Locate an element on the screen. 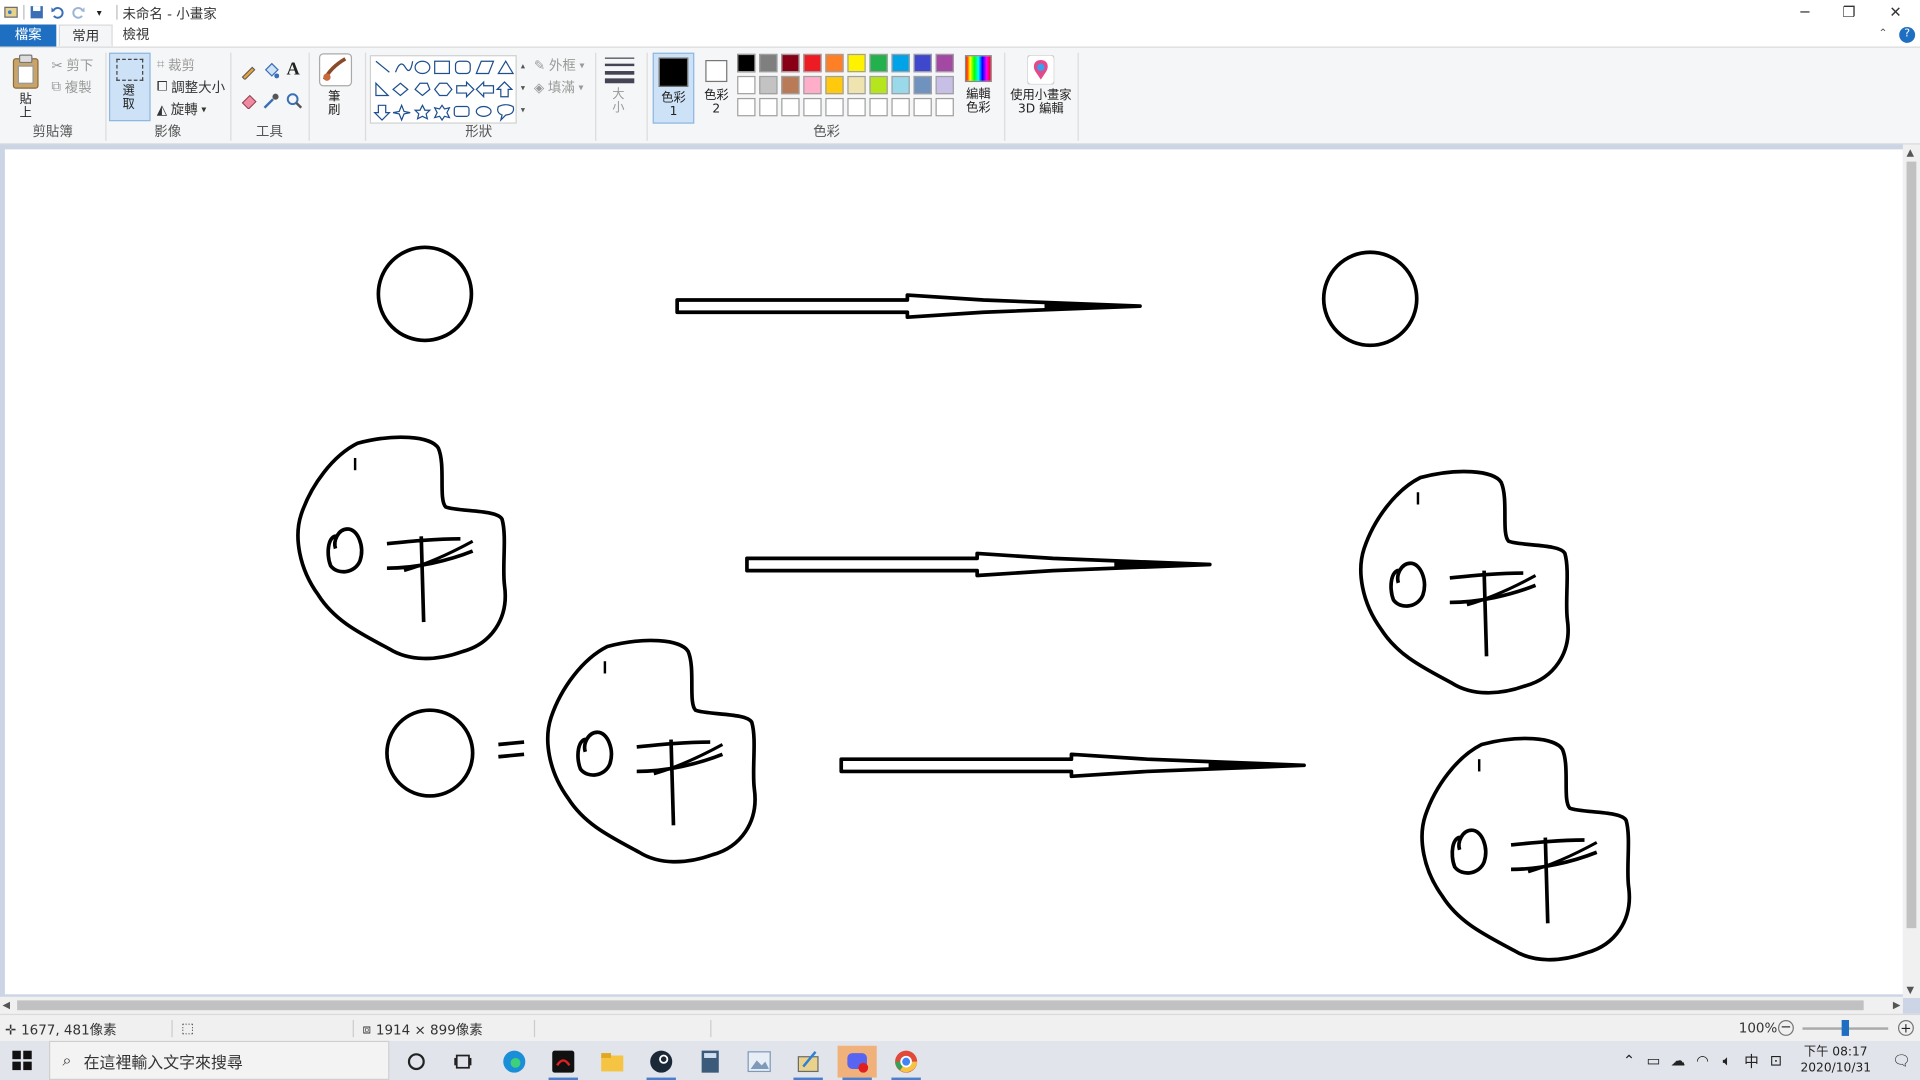  help-icon: ? is located at coordinates (1907, 34).